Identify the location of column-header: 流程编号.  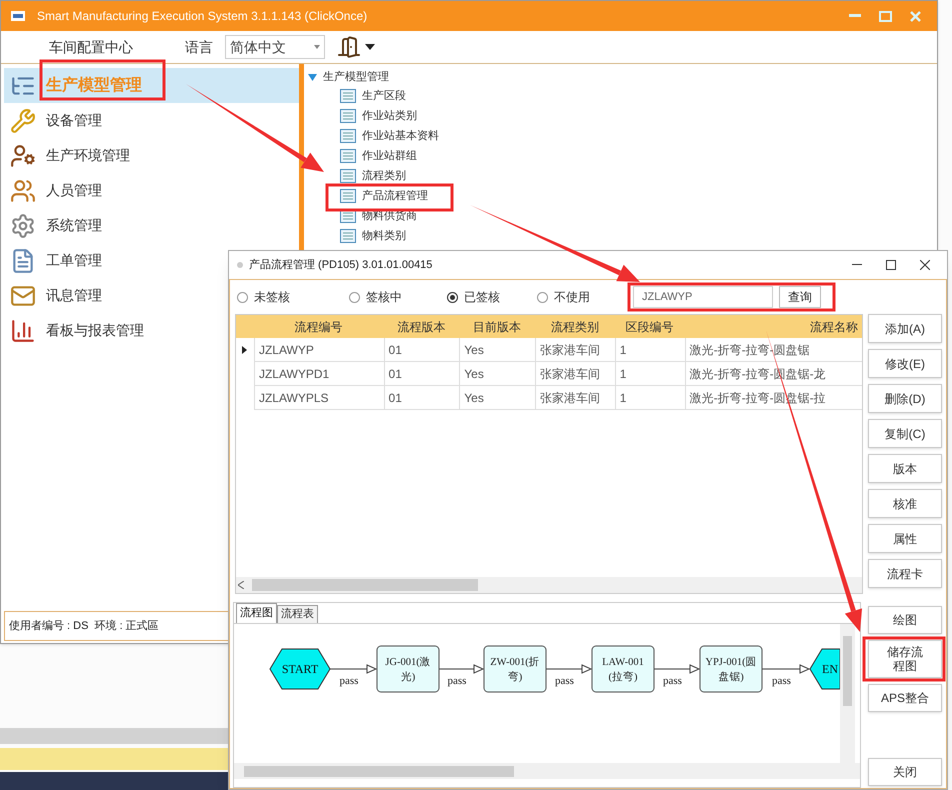
(319, 326).